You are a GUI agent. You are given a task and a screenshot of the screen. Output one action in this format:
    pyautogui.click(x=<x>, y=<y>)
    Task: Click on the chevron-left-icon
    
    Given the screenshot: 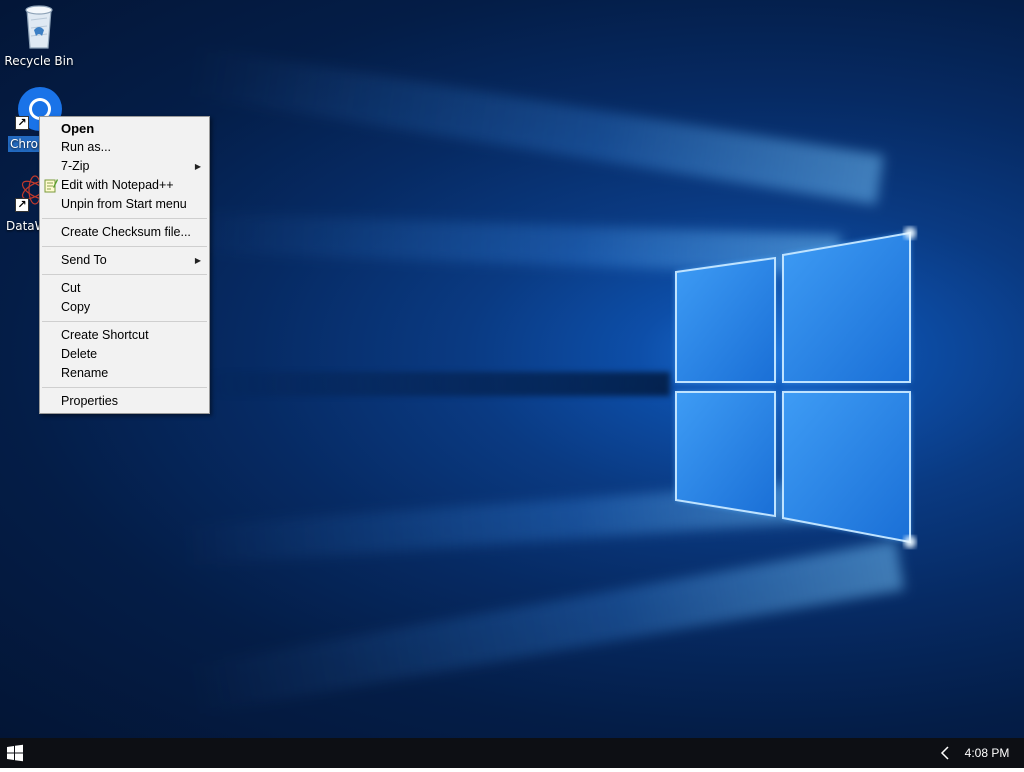 What is the action you would take?
    pyautogui.click(x=945, y=753)
    